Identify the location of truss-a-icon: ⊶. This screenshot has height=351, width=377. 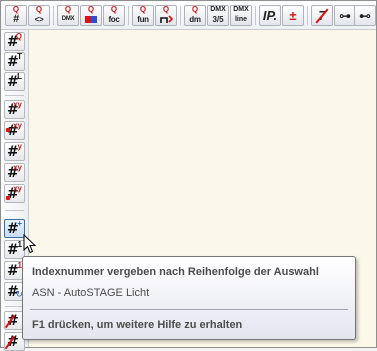
(345, 16).